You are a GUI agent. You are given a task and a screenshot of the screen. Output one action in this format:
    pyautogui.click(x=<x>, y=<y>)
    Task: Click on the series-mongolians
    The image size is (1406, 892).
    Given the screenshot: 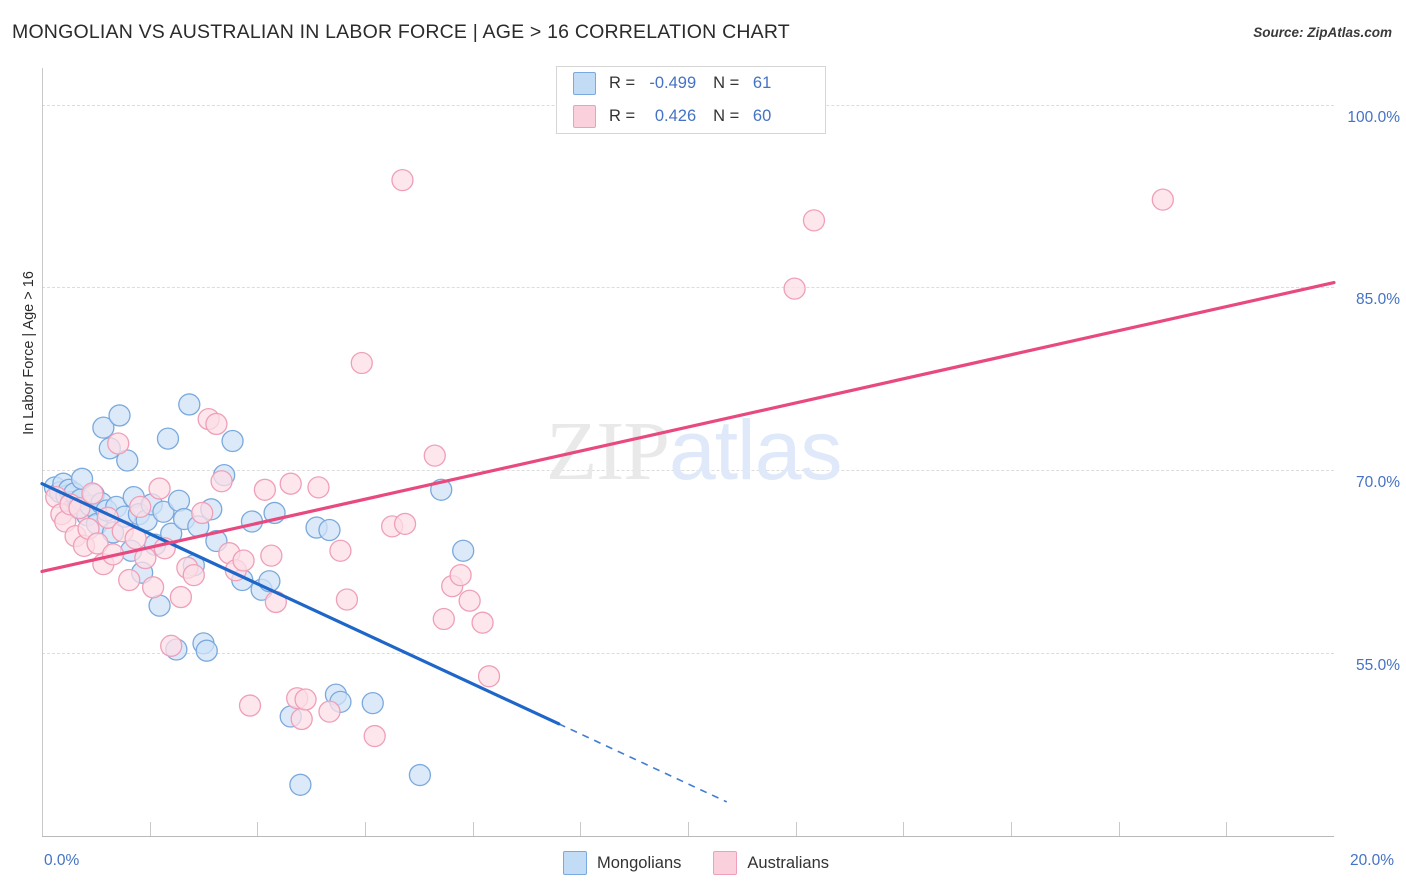 What is the action you would take?
    pyautogui.click(x=259, y=594)
    